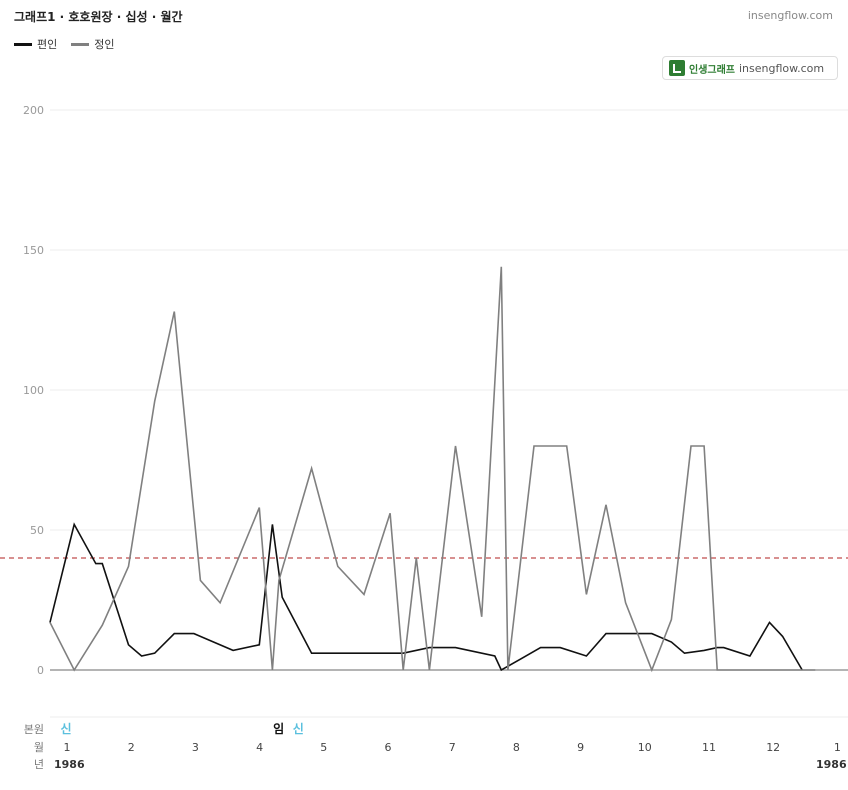 This screenshot has width=848, height=790. Describe the element at coordinates (837, 747) in the screenshot. I see `month-tick-12: 1` at that location.